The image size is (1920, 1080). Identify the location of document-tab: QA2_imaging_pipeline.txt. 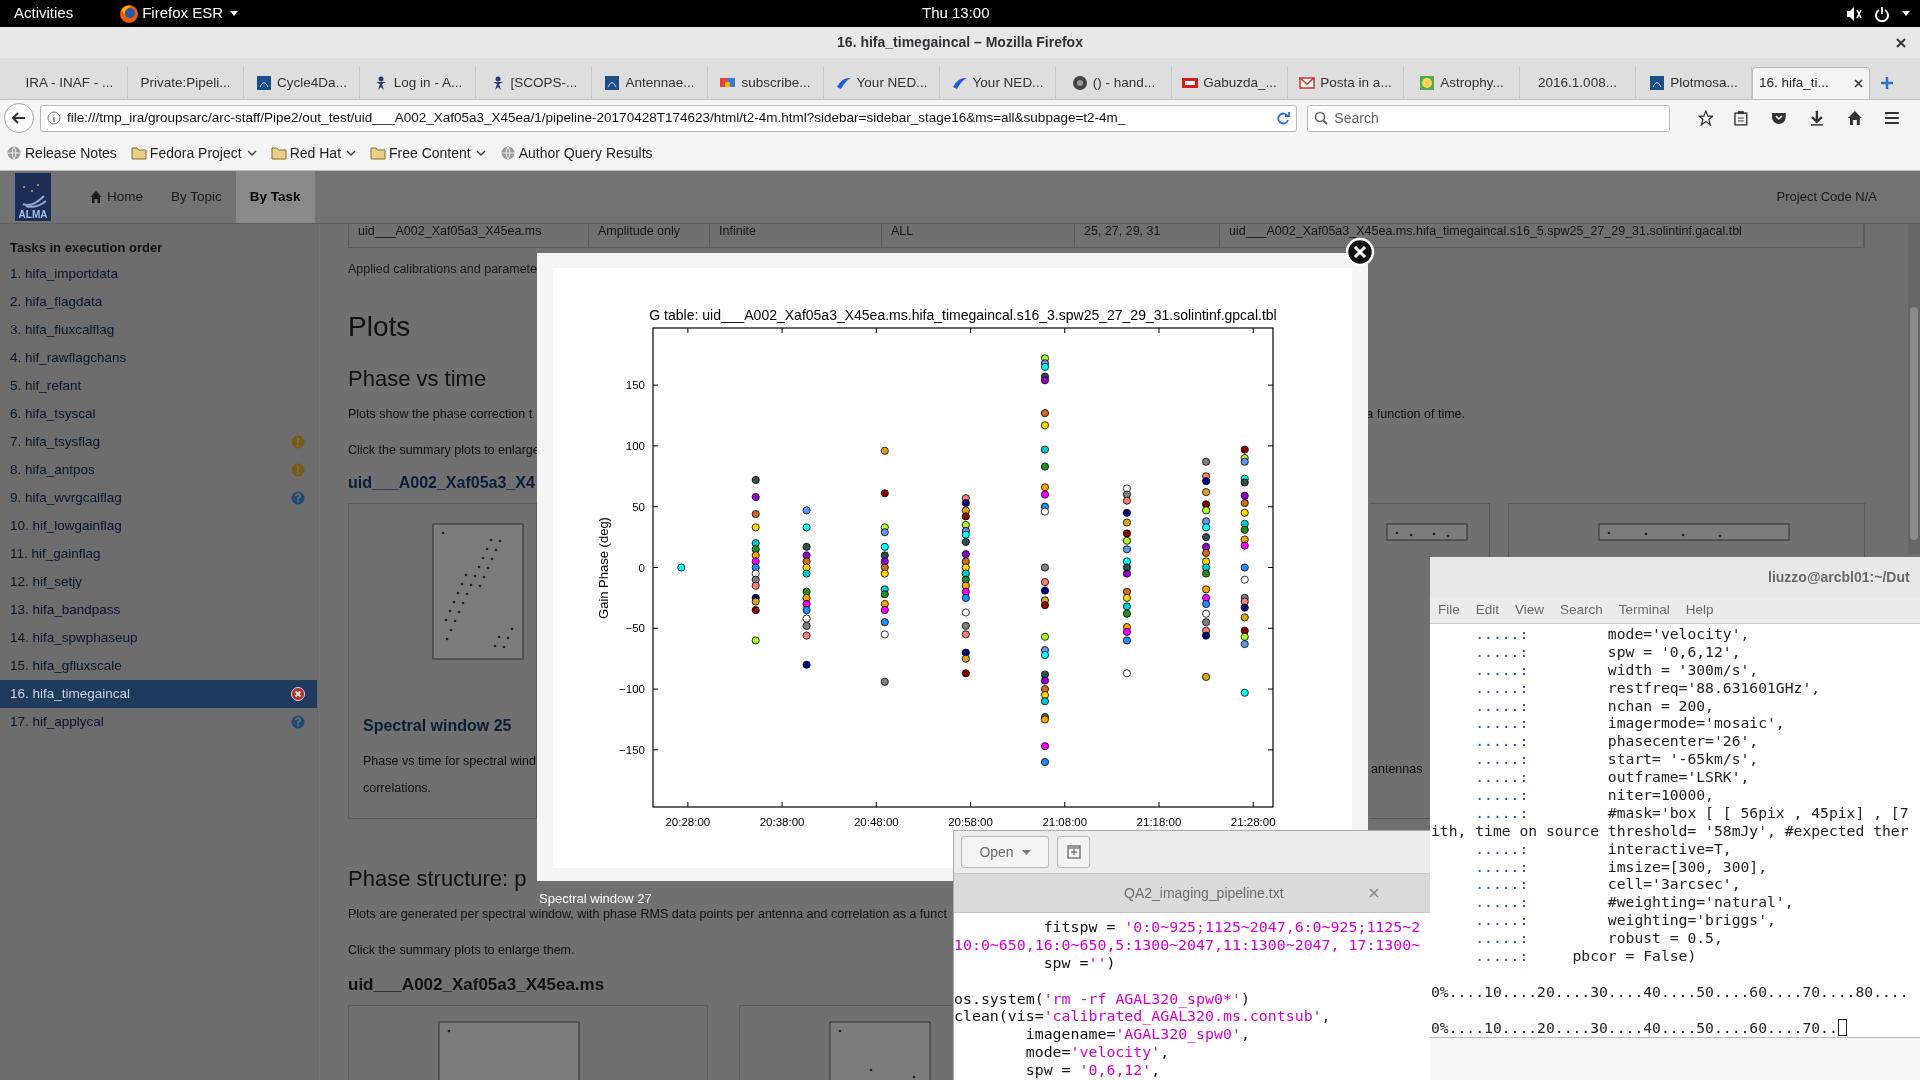
(1204, 893).